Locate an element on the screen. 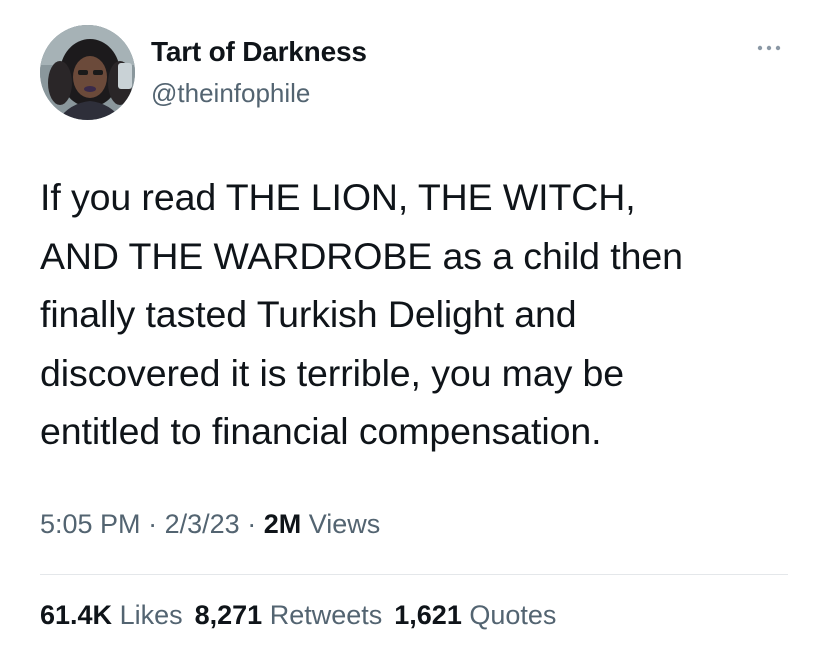 This screenshot has width=828, height=658. retweets-stat: 8,271 Retweets is located at coordinates (289, 615).